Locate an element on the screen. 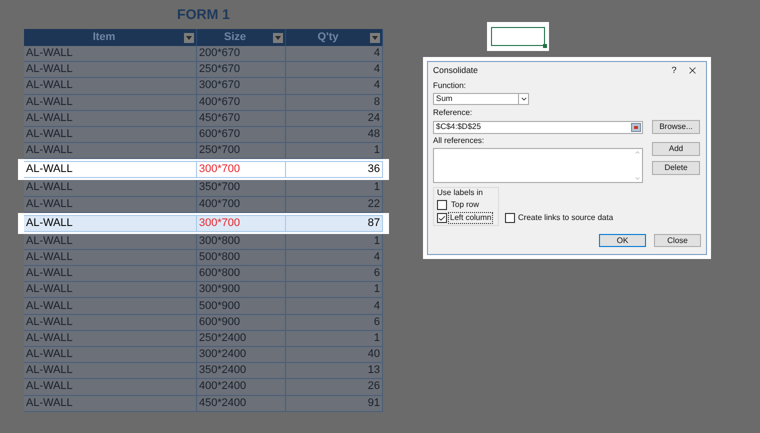  table-row: AL-WALL 300*800 1 is located at coordinates (203, 242).